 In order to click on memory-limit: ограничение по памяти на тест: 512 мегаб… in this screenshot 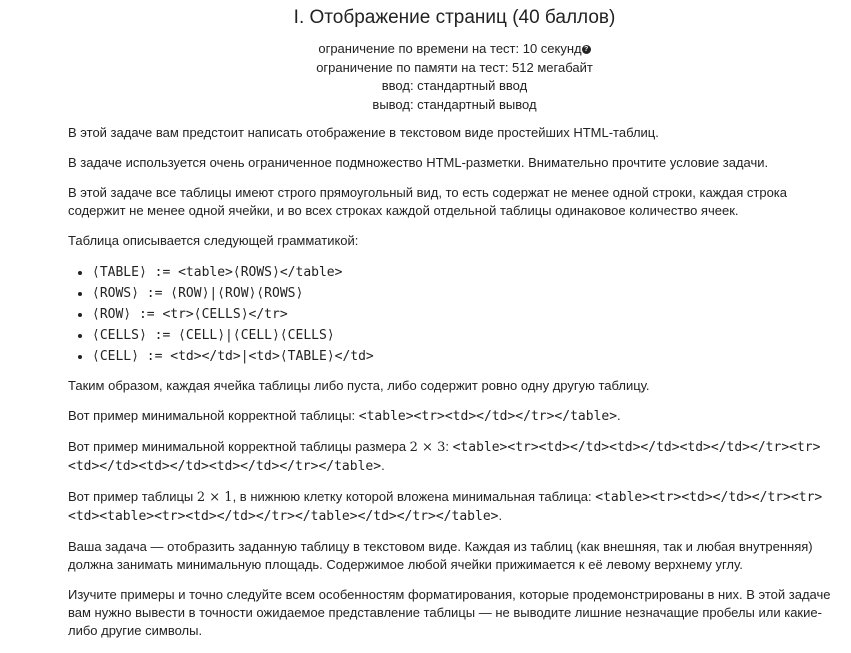, I will do `click(454, 67)`.